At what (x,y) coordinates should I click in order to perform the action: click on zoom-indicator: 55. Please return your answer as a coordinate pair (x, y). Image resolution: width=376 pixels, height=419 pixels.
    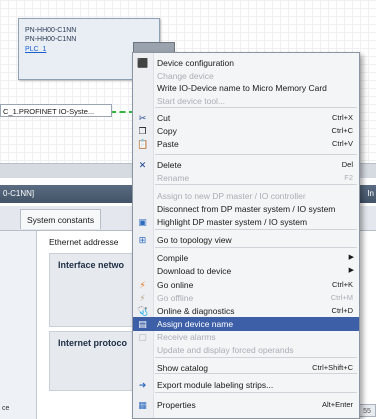
    Looking at the image, I should click on (367, 410).